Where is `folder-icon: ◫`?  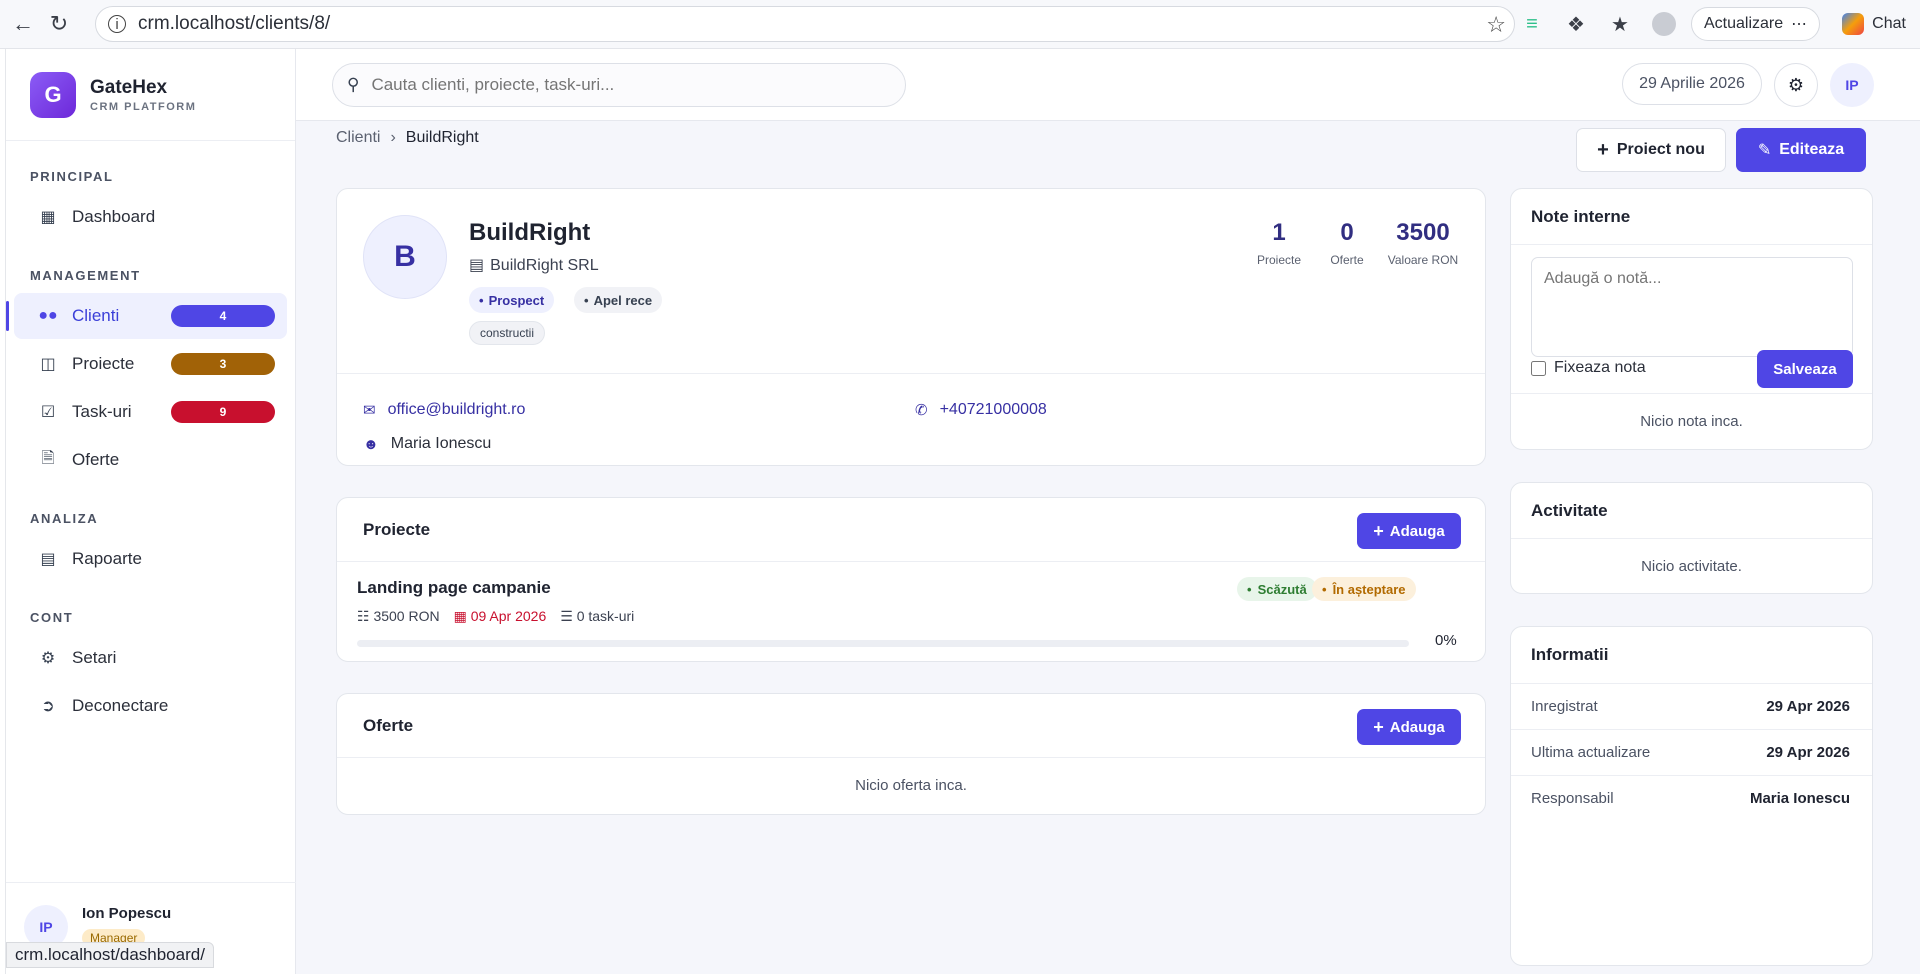 folder-icon: ◫ is located at coordinates (48, 364).